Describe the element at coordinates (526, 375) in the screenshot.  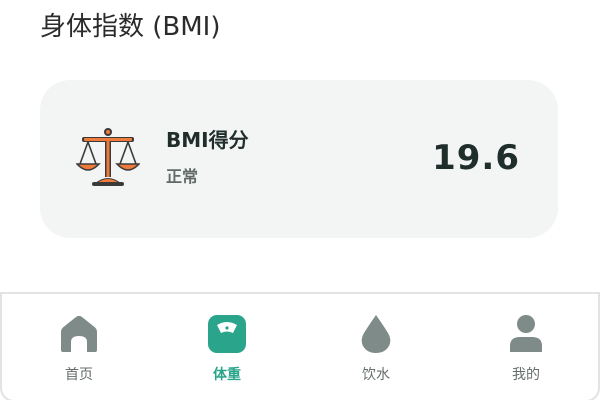
I see `tab-me-label: 我的` at that location.